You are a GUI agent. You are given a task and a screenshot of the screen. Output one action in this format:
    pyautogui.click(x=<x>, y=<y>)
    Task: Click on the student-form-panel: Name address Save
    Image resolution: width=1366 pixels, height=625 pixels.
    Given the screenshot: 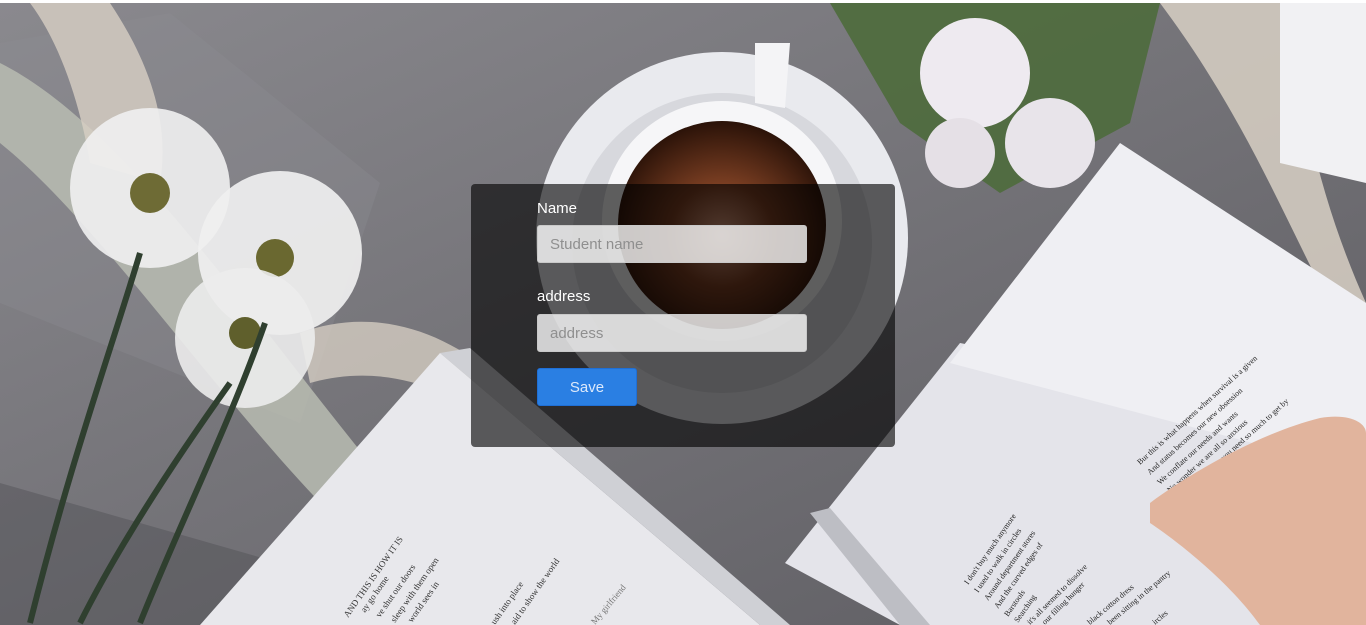 What is the action you would take?
    pyautogui.click(x=683, y=315)
    